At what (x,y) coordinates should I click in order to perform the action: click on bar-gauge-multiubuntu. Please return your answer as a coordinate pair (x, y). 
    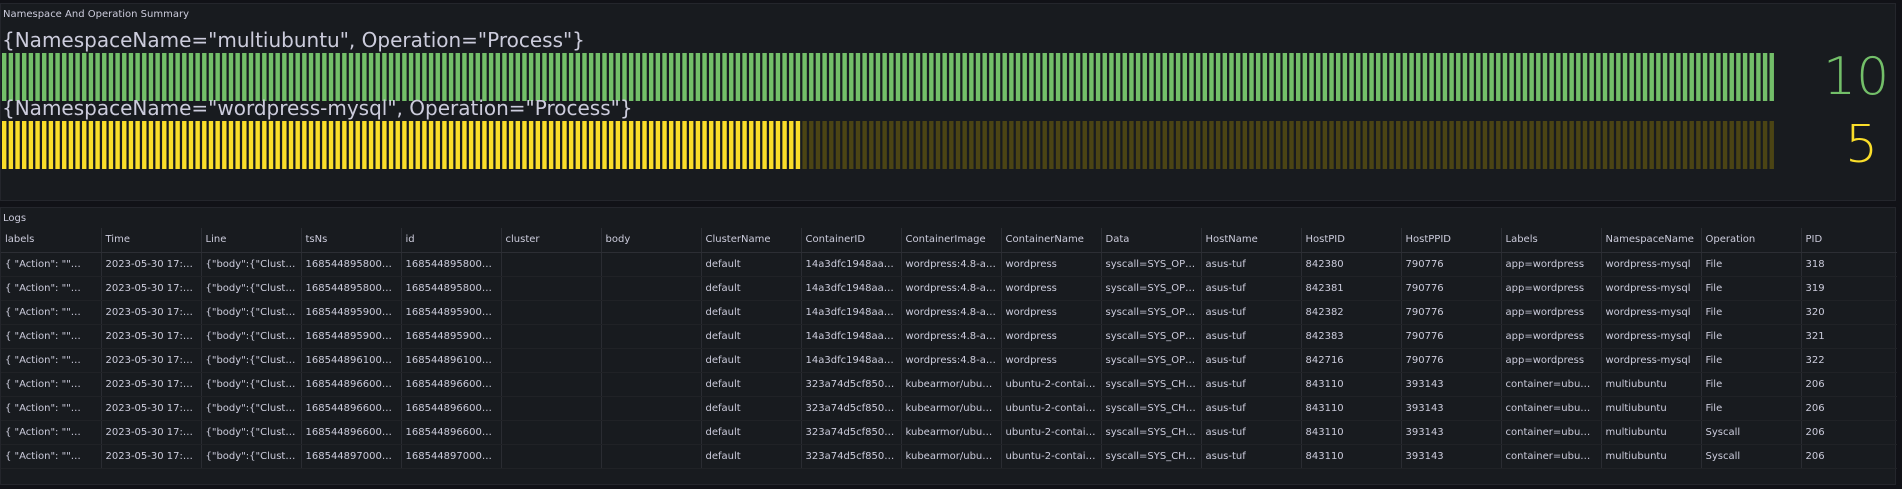
    Looking at the image, I should click on (892, 77).